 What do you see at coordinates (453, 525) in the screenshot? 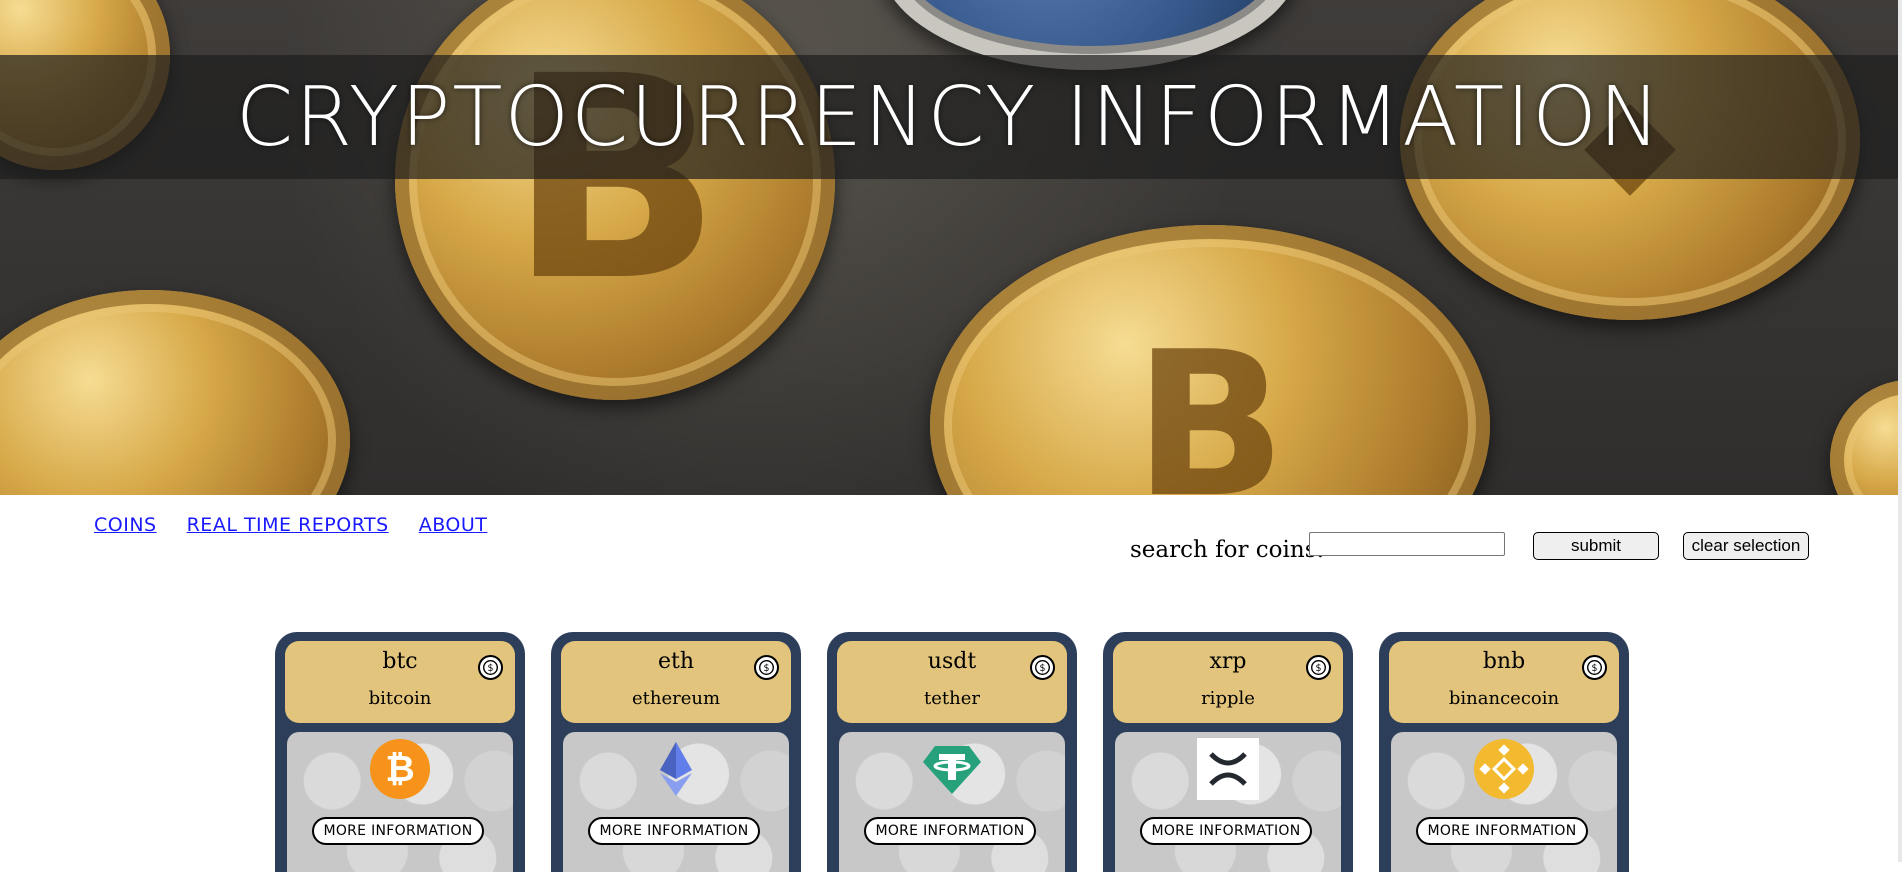
I see `nav-link-about: ABOUT` at bounding box center [453, 525].